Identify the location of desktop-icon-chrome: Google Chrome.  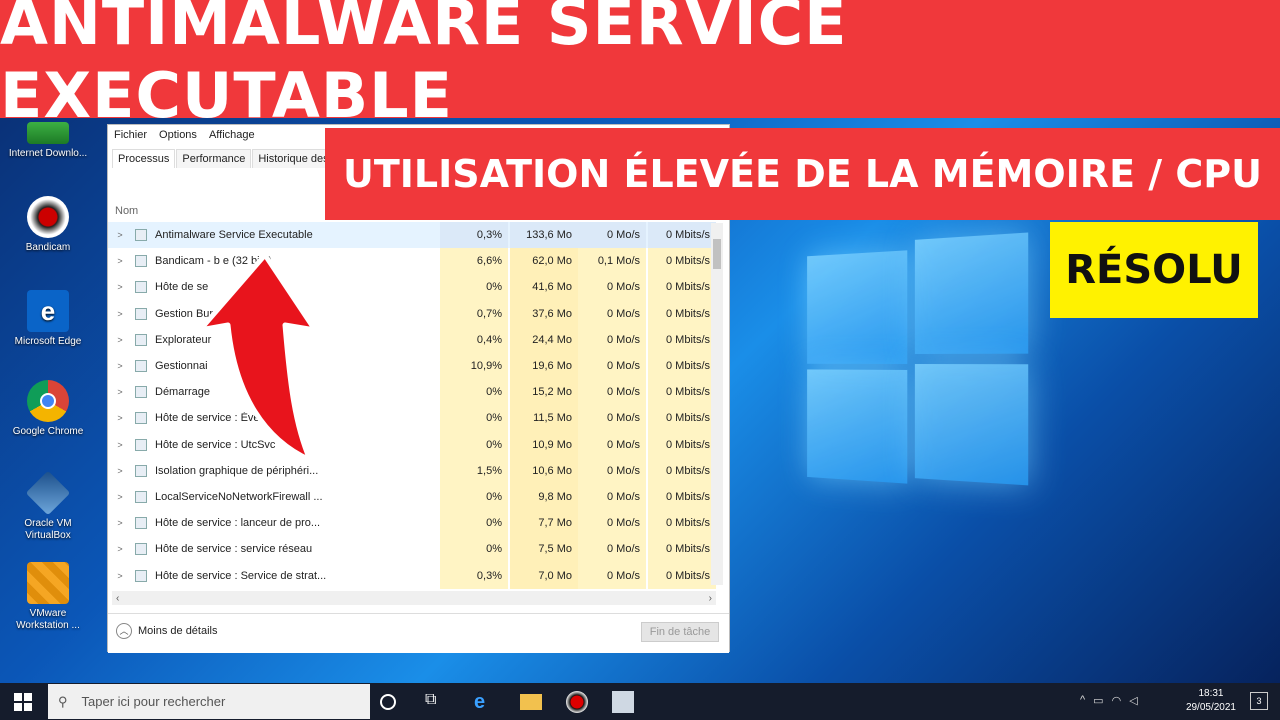
(48, 409).